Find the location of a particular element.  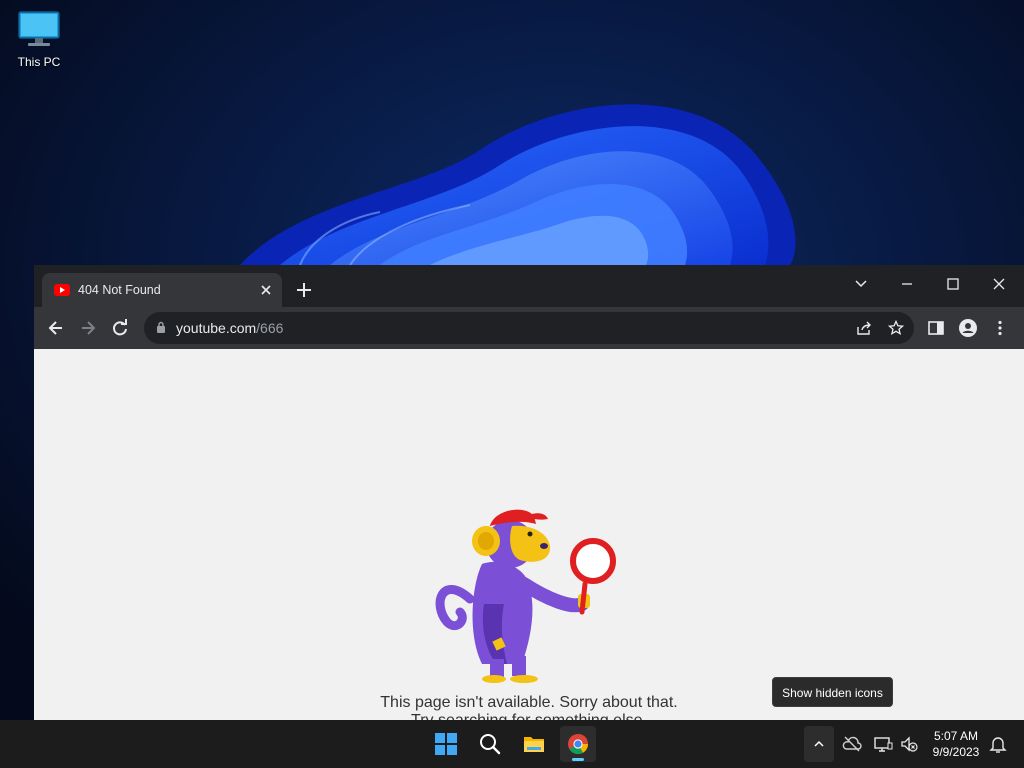

star-icon is located at coordinates (896, 328).